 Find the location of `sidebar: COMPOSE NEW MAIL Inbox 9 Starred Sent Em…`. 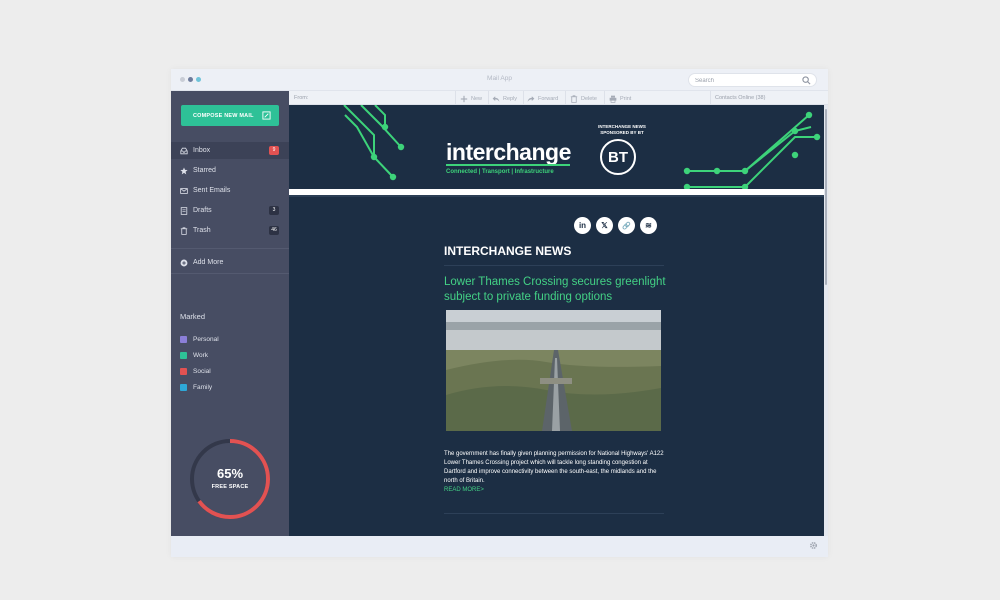

sidebar: COMPOSE NEW MAIL Inbox 9 Starred Sent Em… is located at coordinates (230, 313).